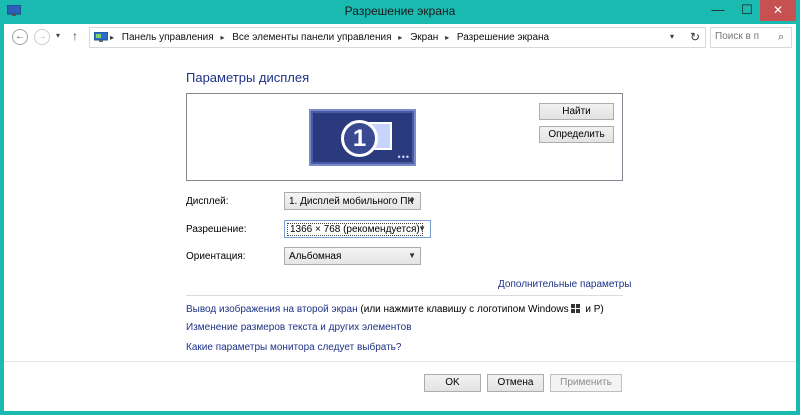  I want to click on monitor-1-thumbnail: 1 •••, so click(362, 137).